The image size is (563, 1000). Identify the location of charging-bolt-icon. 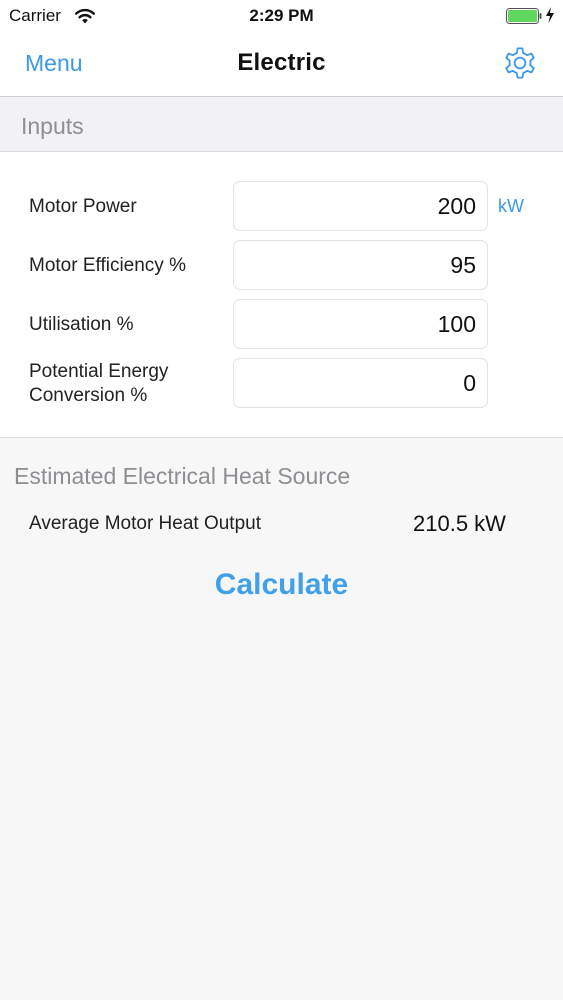
(550, 15).